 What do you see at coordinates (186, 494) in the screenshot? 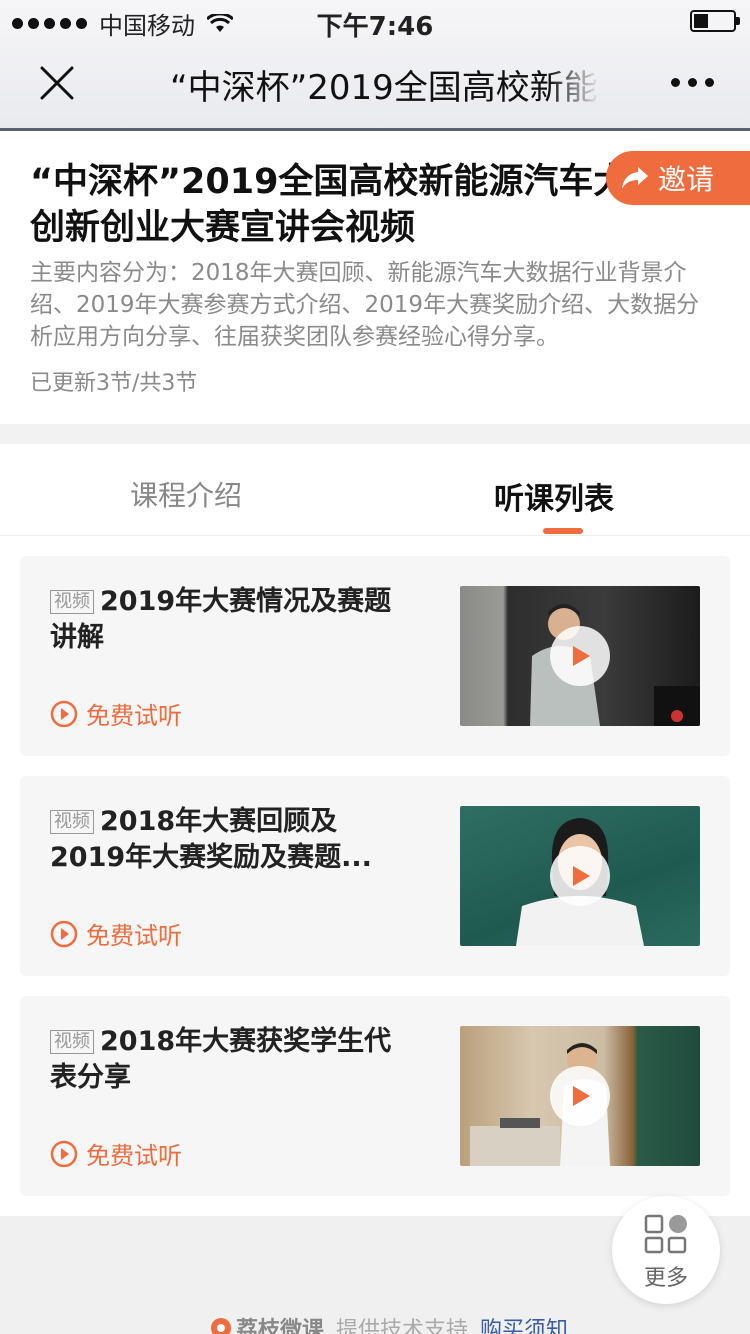
I see `tab-course-intro: 课程介绍` at bounding box center [186, 494].